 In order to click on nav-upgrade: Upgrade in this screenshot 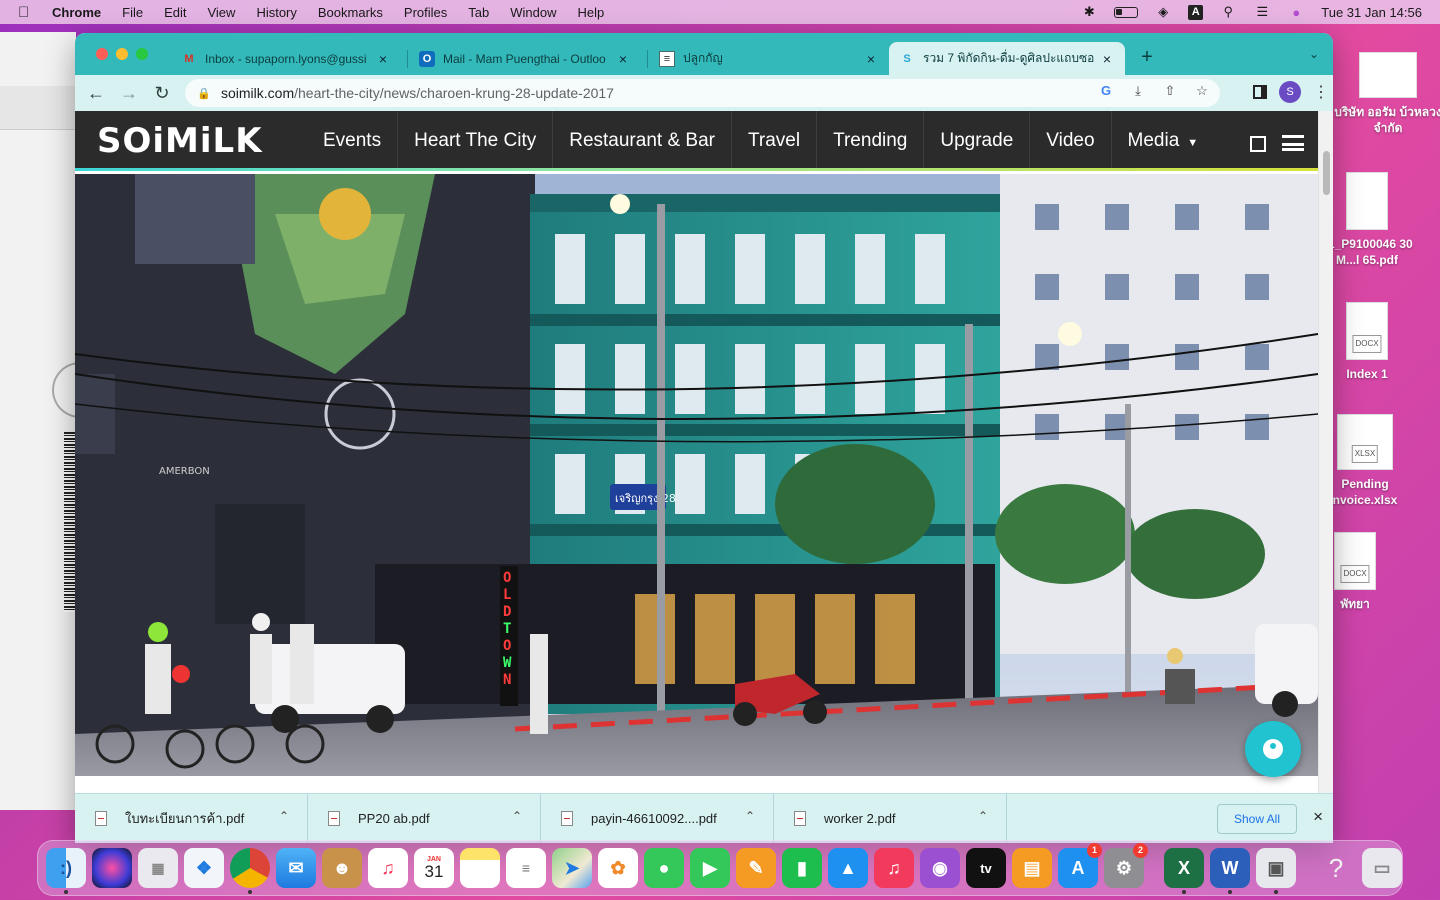, I will do `click(977, 141)`.